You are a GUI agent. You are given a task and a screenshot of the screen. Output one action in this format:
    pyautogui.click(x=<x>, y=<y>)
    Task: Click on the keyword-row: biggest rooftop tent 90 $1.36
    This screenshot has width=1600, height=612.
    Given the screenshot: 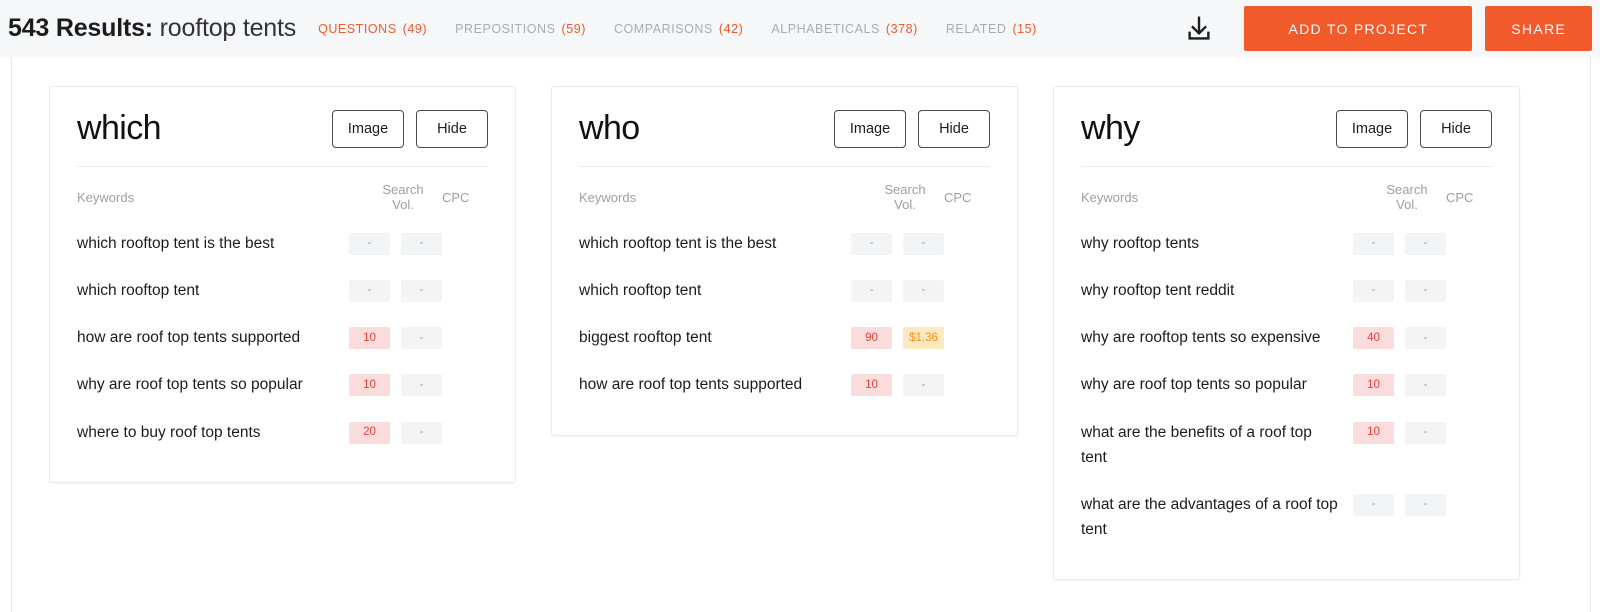 What is the action you would take?
    pyautogui.click(x=784, y=337)
    